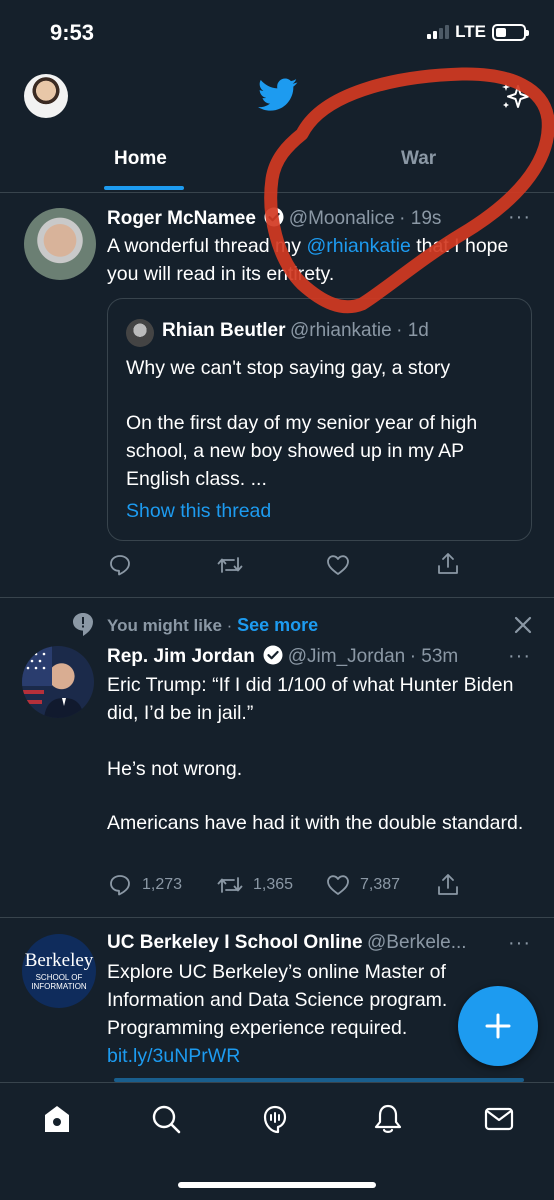 Image resolution: width=554 pixels, height=1200 pixels. I want to click on messages-mail-icon, so click(499, 1119).